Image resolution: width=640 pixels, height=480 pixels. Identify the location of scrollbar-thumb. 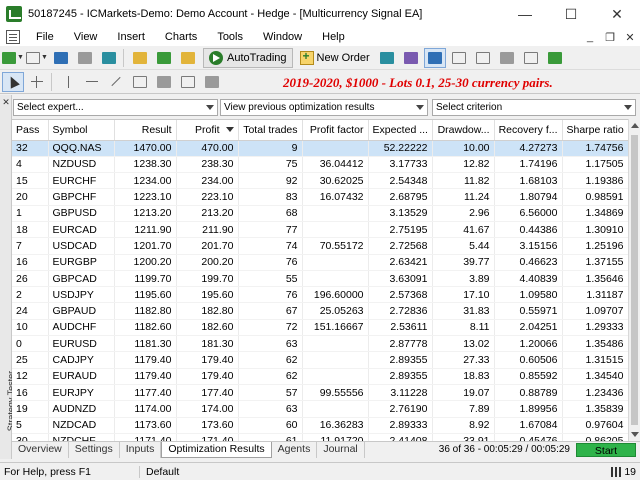
(634, 280).